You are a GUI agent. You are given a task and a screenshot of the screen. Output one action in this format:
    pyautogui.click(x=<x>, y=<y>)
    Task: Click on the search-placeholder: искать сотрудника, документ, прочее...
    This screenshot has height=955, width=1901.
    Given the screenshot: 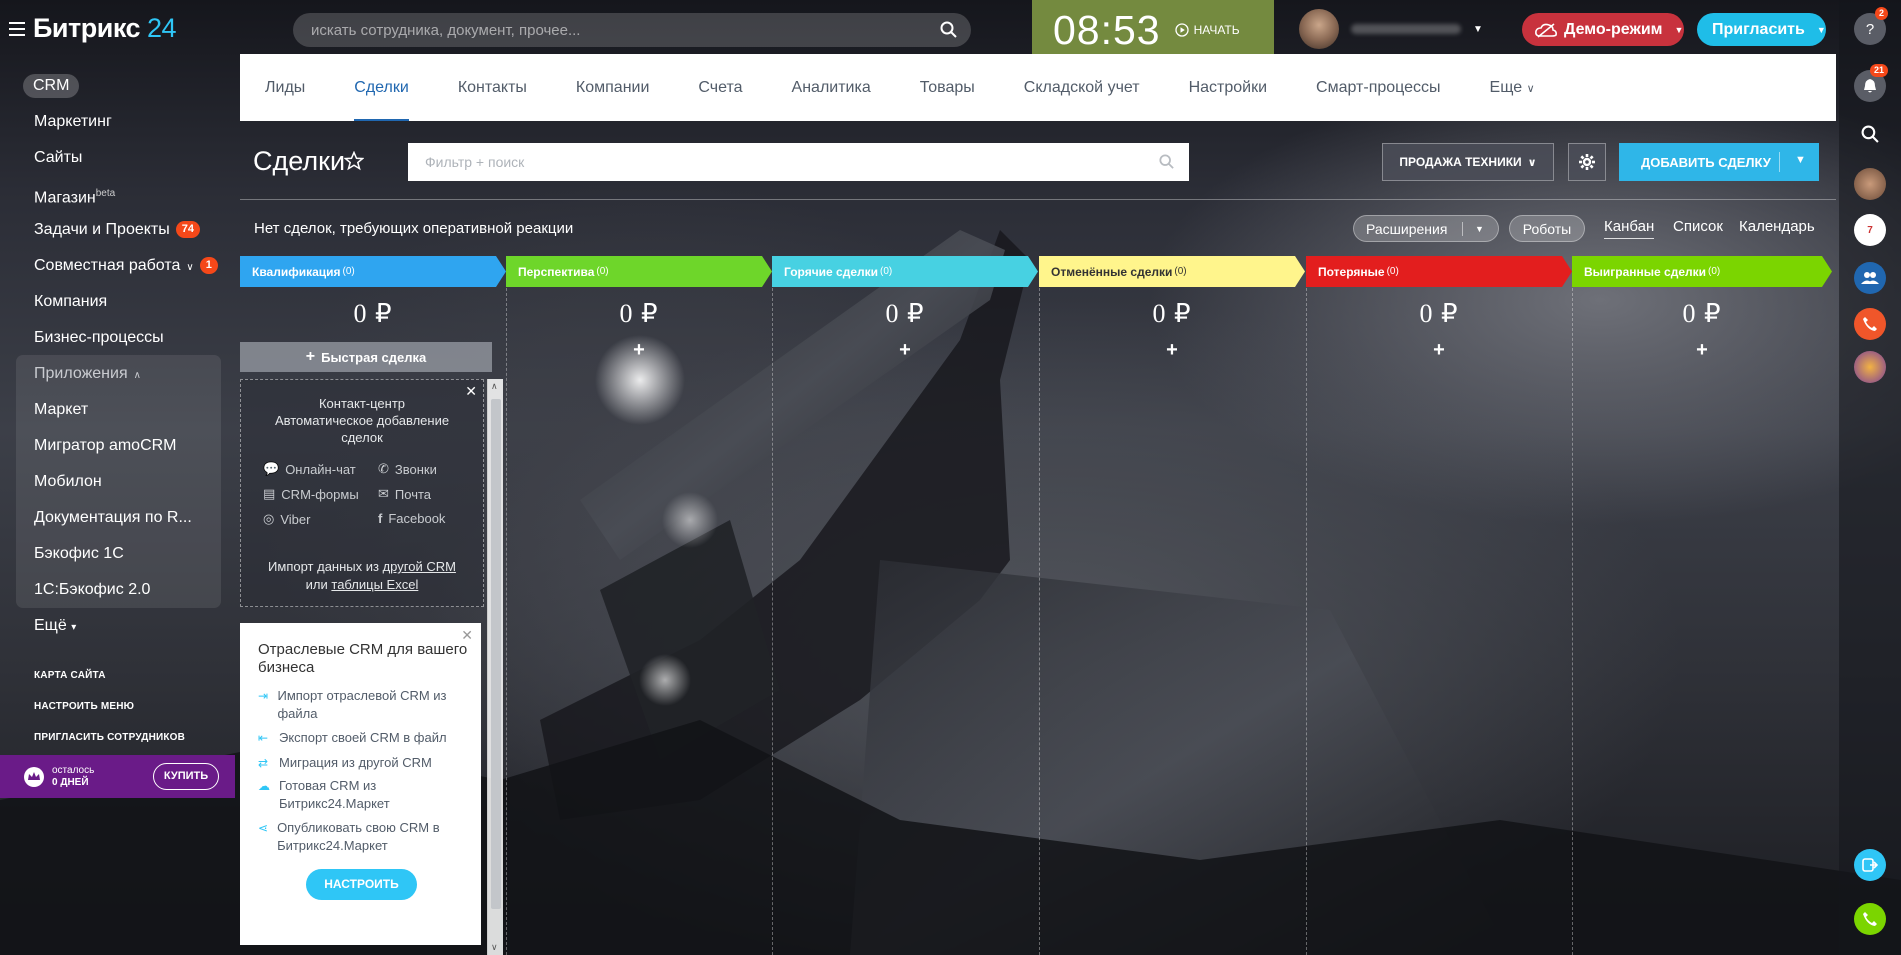 What is the action you would take?
    pyautogui.click(x=446, y=30)
    